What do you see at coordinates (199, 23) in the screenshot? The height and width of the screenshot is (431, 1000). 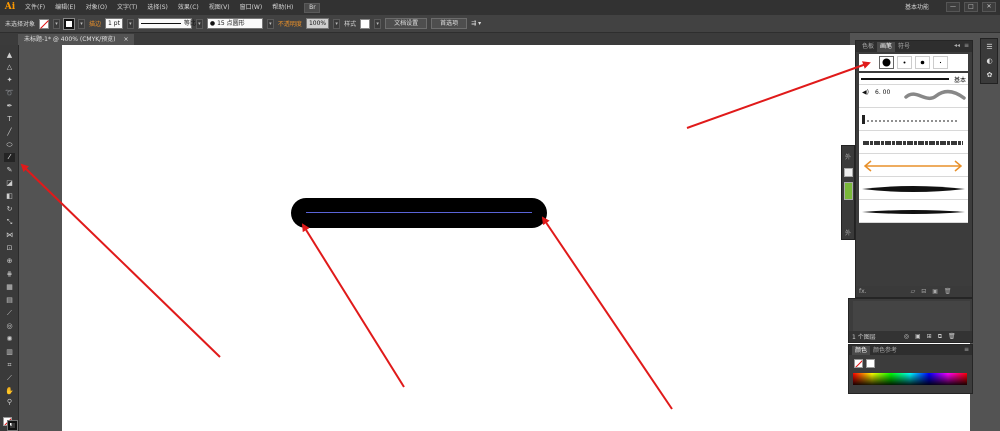 I see `profile-dropdown: ▾` at bounding box center [199, 23].